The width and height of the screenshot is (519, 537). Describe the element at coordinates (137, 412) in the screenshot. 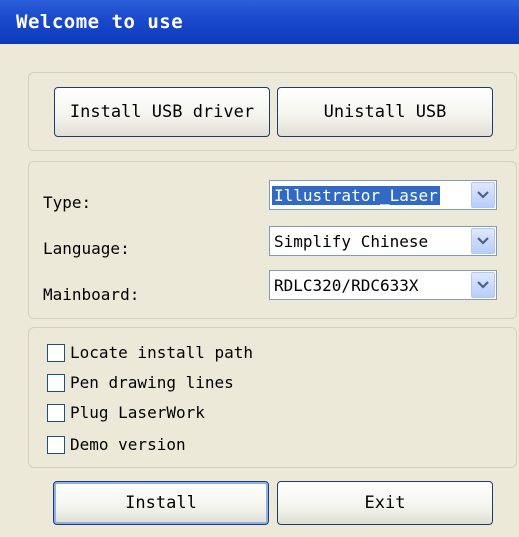

I see `option-label: Plug LaserWork` at that location.